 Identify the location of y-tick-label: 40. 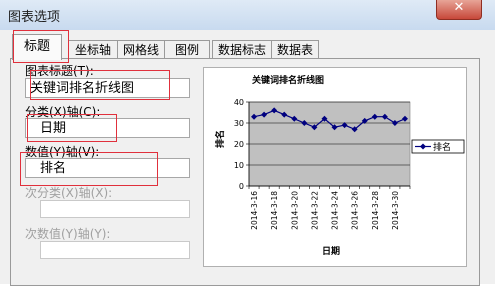
(239, 102).